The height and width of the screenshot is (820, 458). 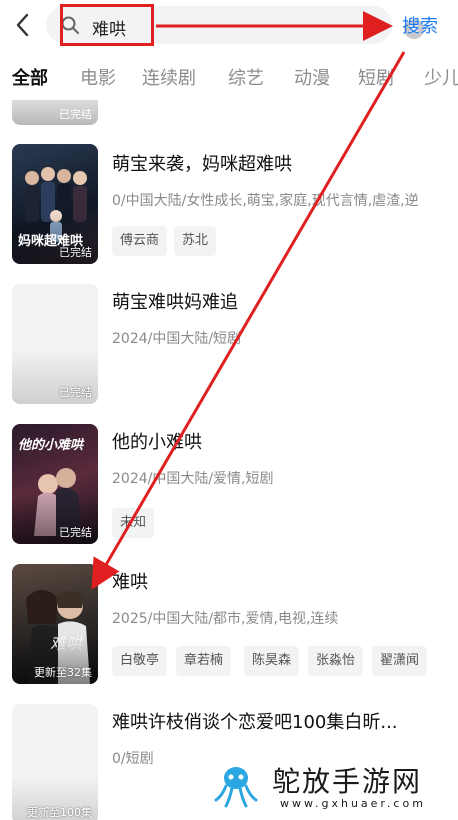 What do you see at coordinates (140, 661) in the screenshot?
I see `actor-tag: 白敬亭` at bounding box center [140, 661].